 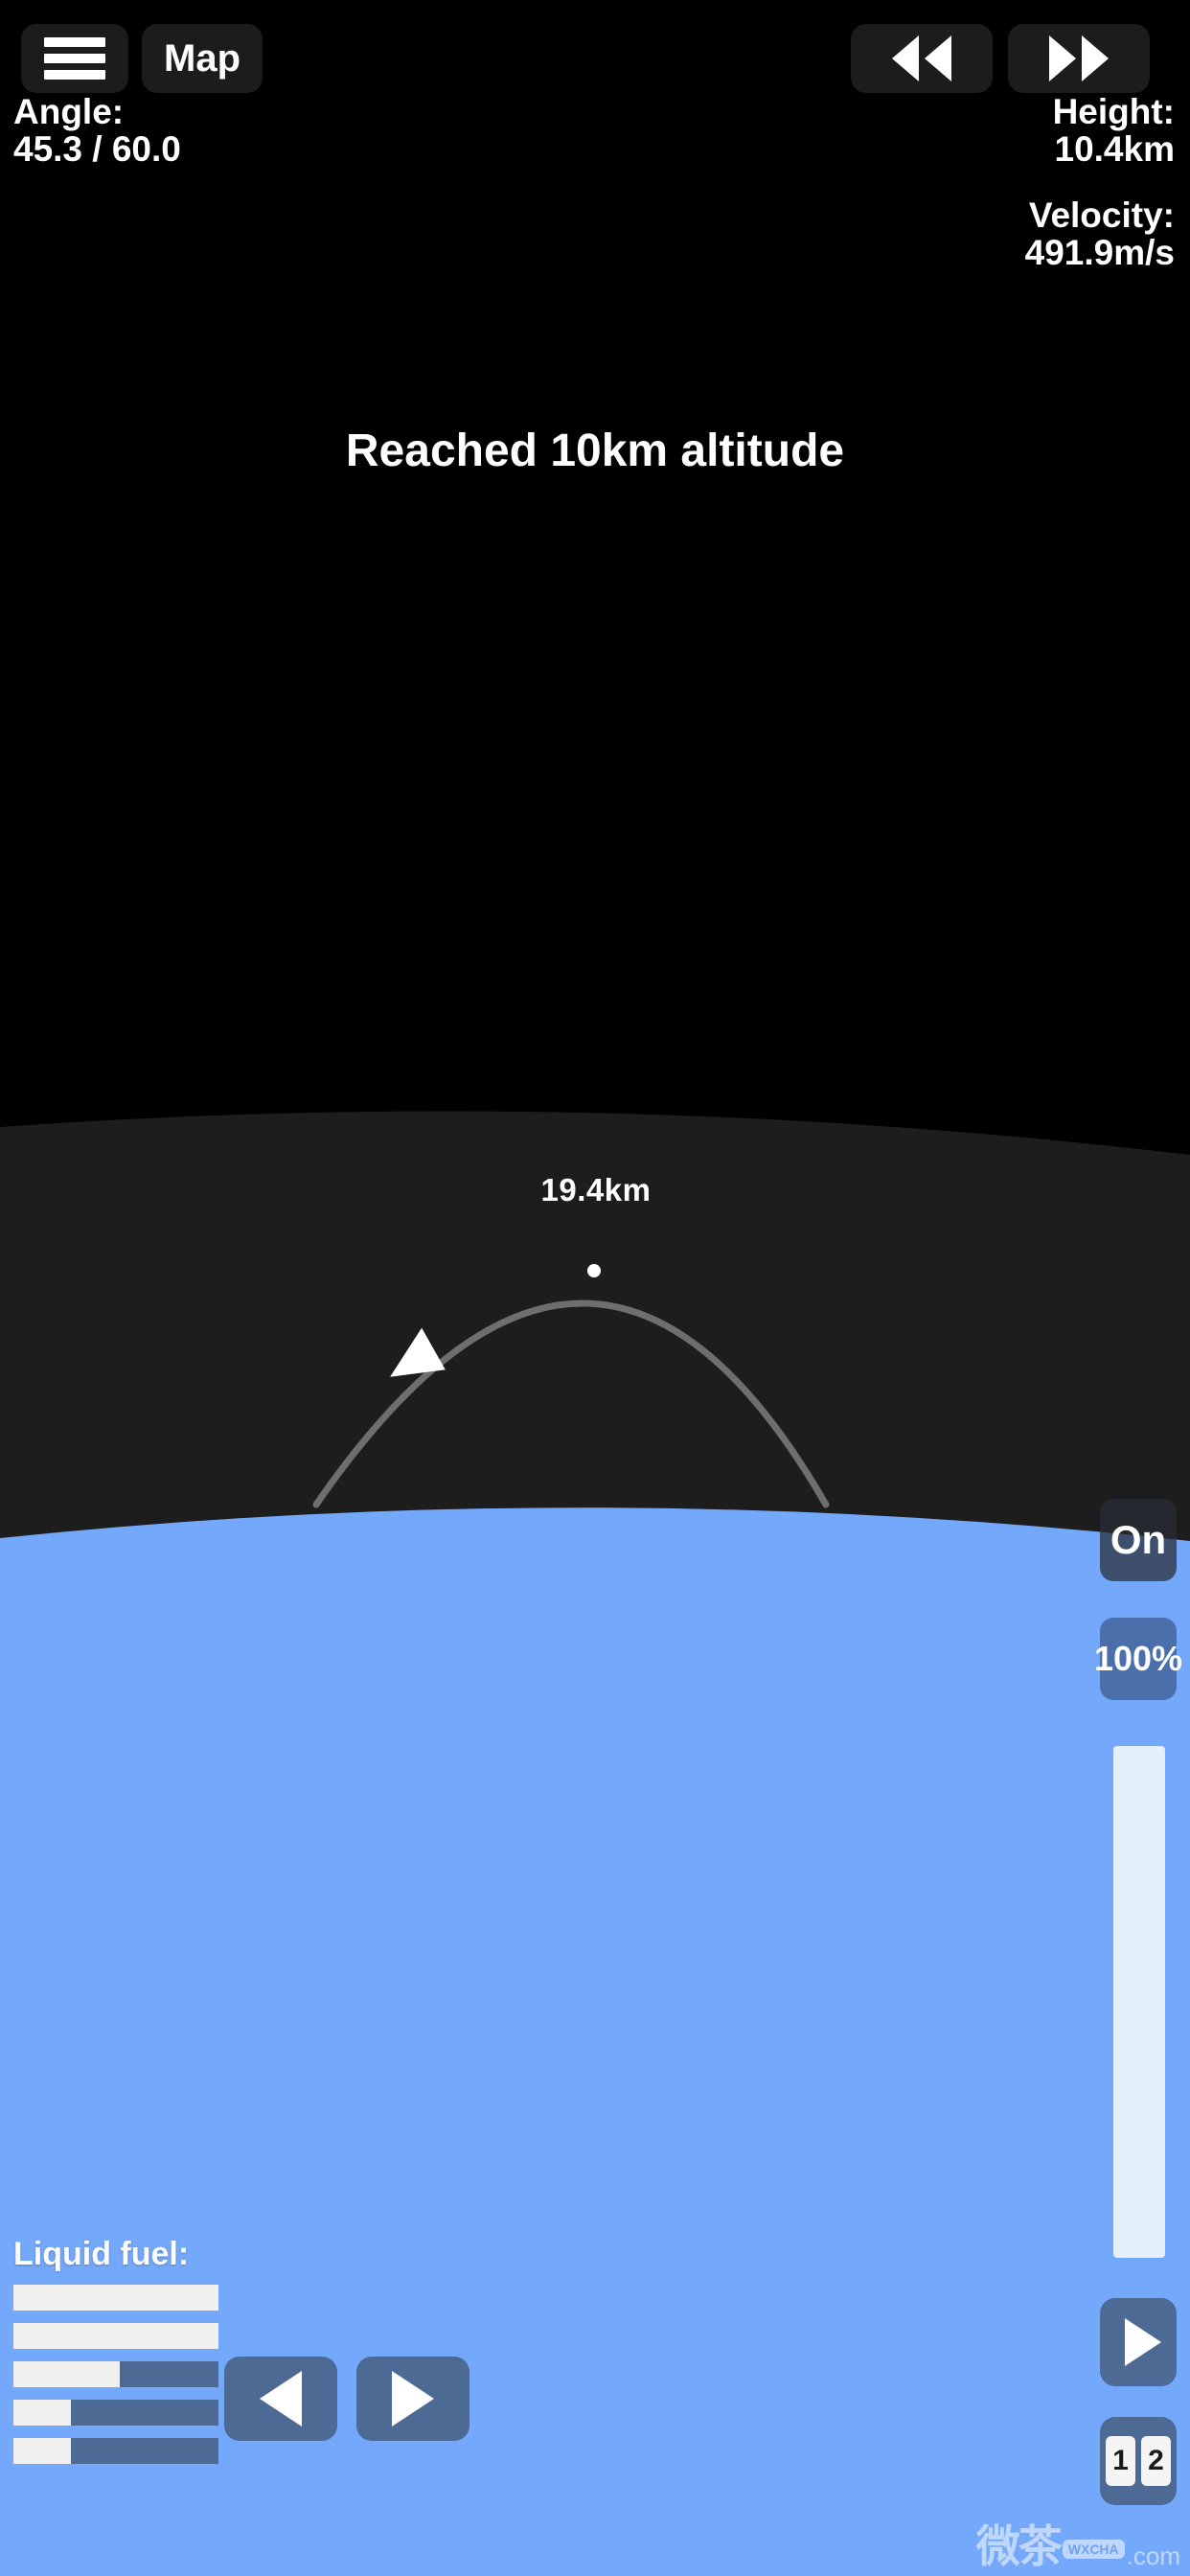 I want to click on engine-toggle-label: On, so click(x=1138, y=1539).